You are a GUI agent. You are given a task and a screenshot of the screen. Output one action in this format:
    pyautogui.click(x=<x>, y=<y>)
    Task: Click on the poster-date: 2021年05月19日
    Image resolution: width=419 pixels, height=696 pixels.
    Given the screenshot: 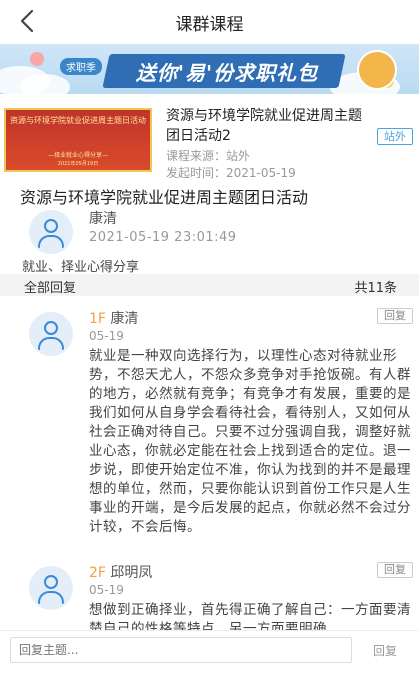 What is the action you would take?
    pyautogui.click(x=78, y=164)
    